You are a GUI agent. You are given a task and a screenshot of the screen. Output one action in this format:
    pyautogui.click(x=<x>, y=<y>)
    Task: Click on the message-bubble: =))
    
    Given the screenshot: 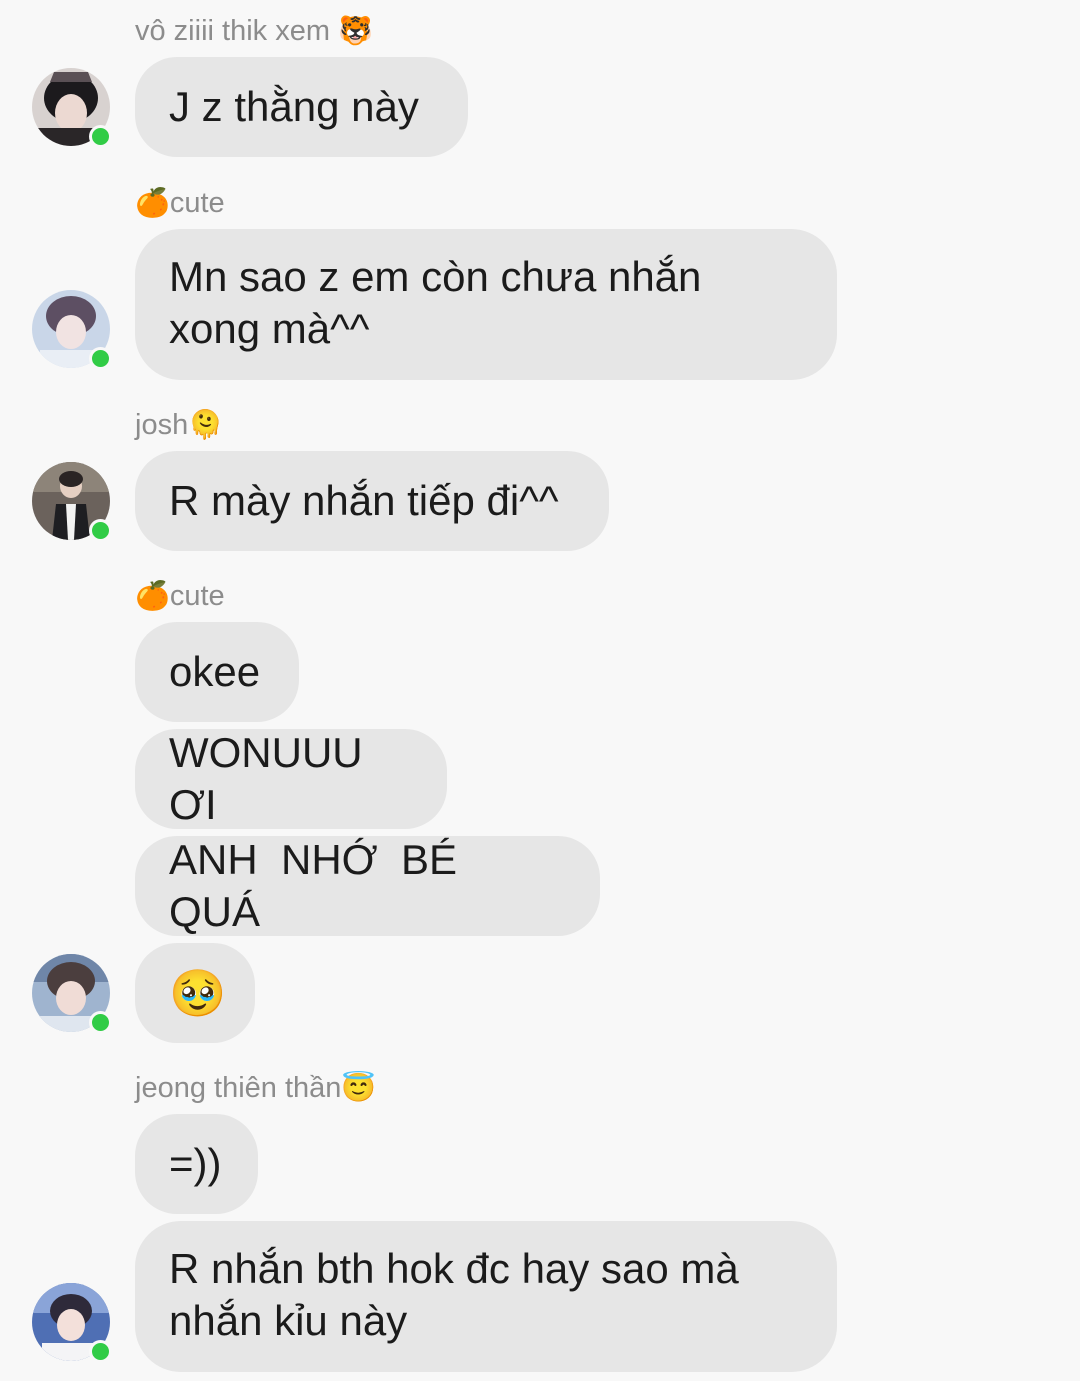 What is the action you would take?
    pyautogui.click(x=196, y=1164)
    